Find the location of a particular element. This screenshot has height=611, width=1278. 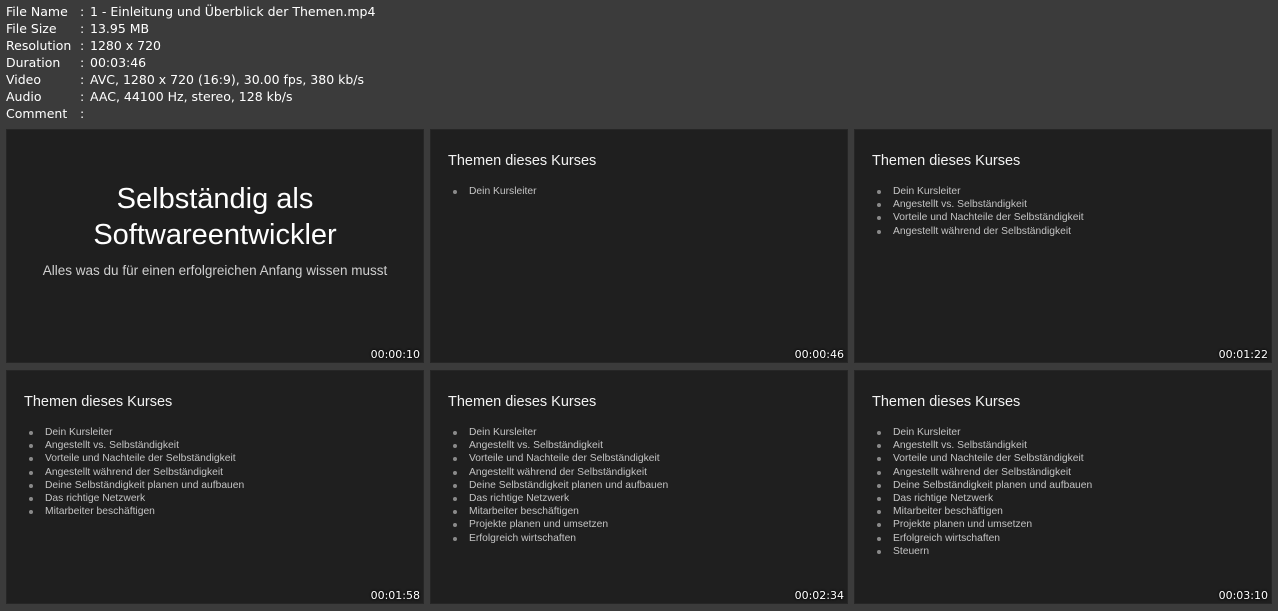

file-info-label: Duration is located at coordinates (33, 62).